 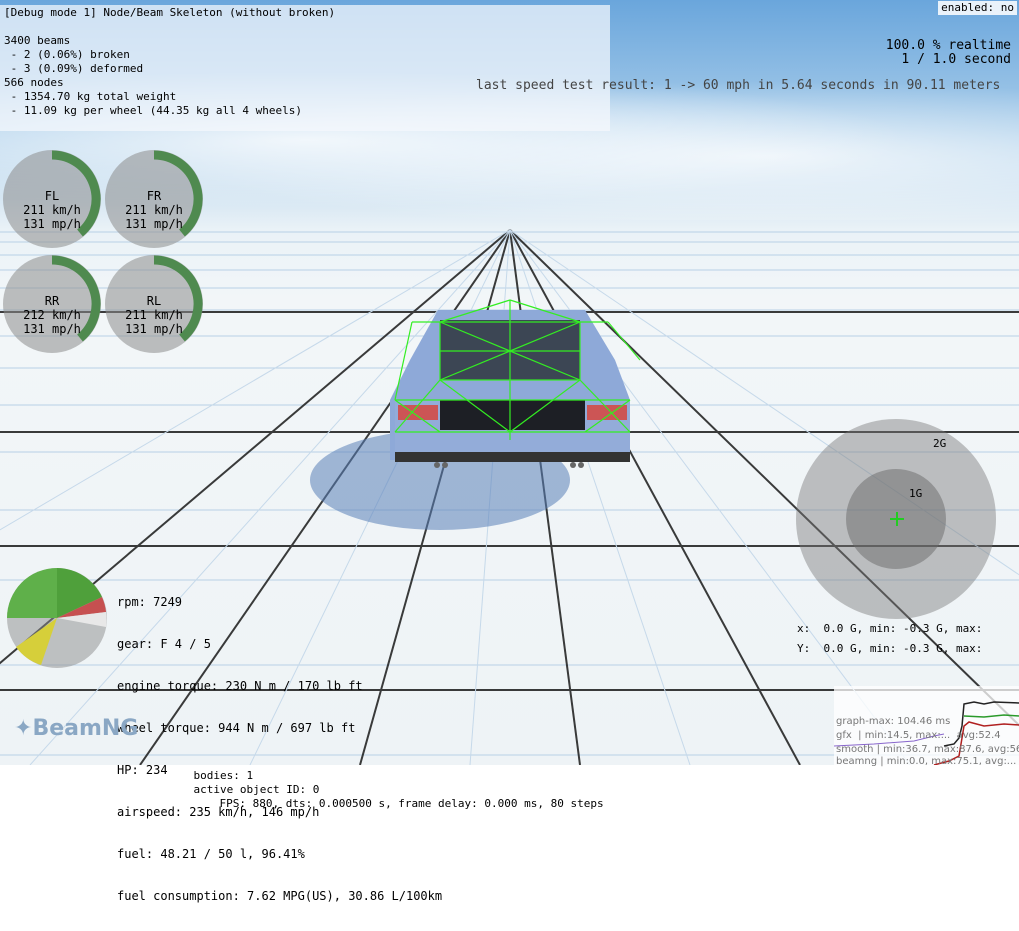 I want to click on gforce-x-readout: x: 0.0 G, min: -0.3 G, max:, so click(x=890, y=628).